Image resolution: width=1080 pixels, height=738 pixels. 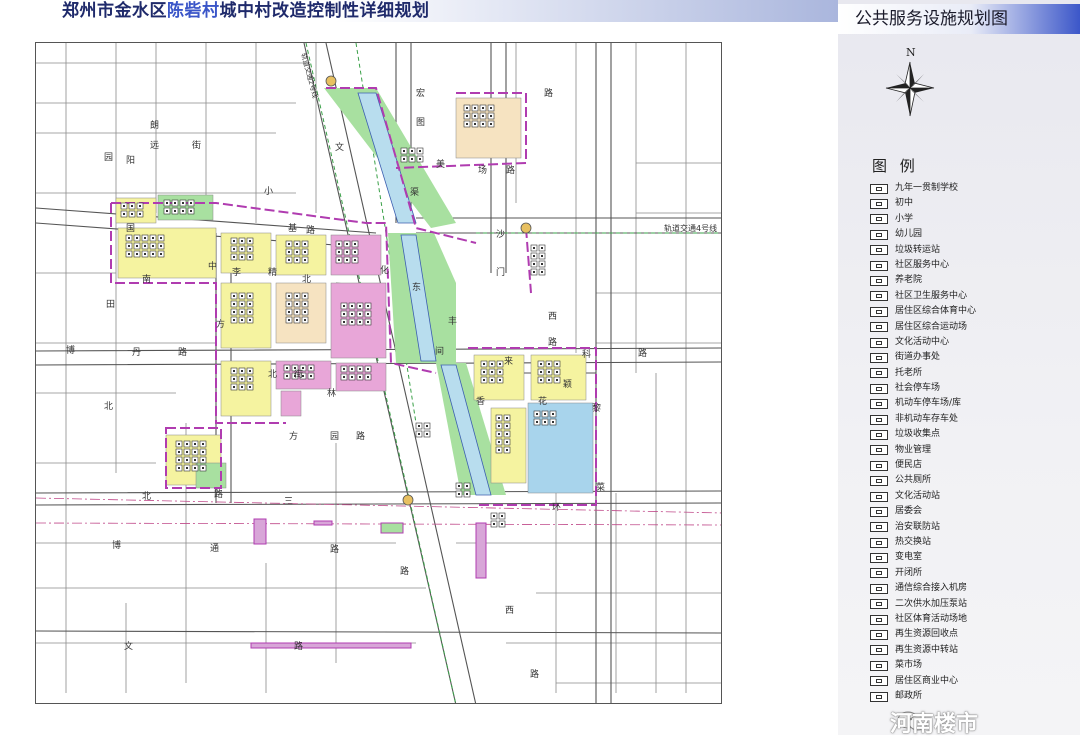 I want to click on legend-item-label: 居住区综合运动场, so click(x=931, y=326).